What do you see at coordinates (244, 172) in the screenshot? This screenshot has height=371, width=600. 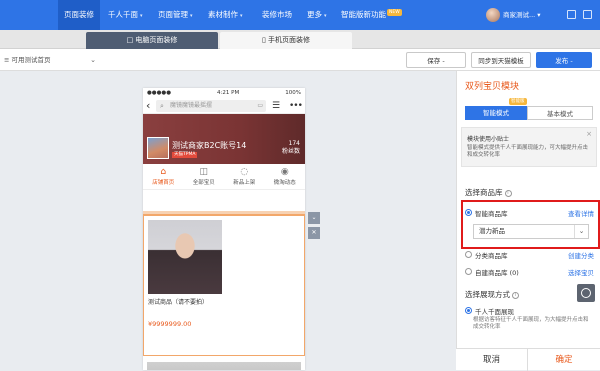 I see `chat-icon: ◌` at bounding box center [244, 172].